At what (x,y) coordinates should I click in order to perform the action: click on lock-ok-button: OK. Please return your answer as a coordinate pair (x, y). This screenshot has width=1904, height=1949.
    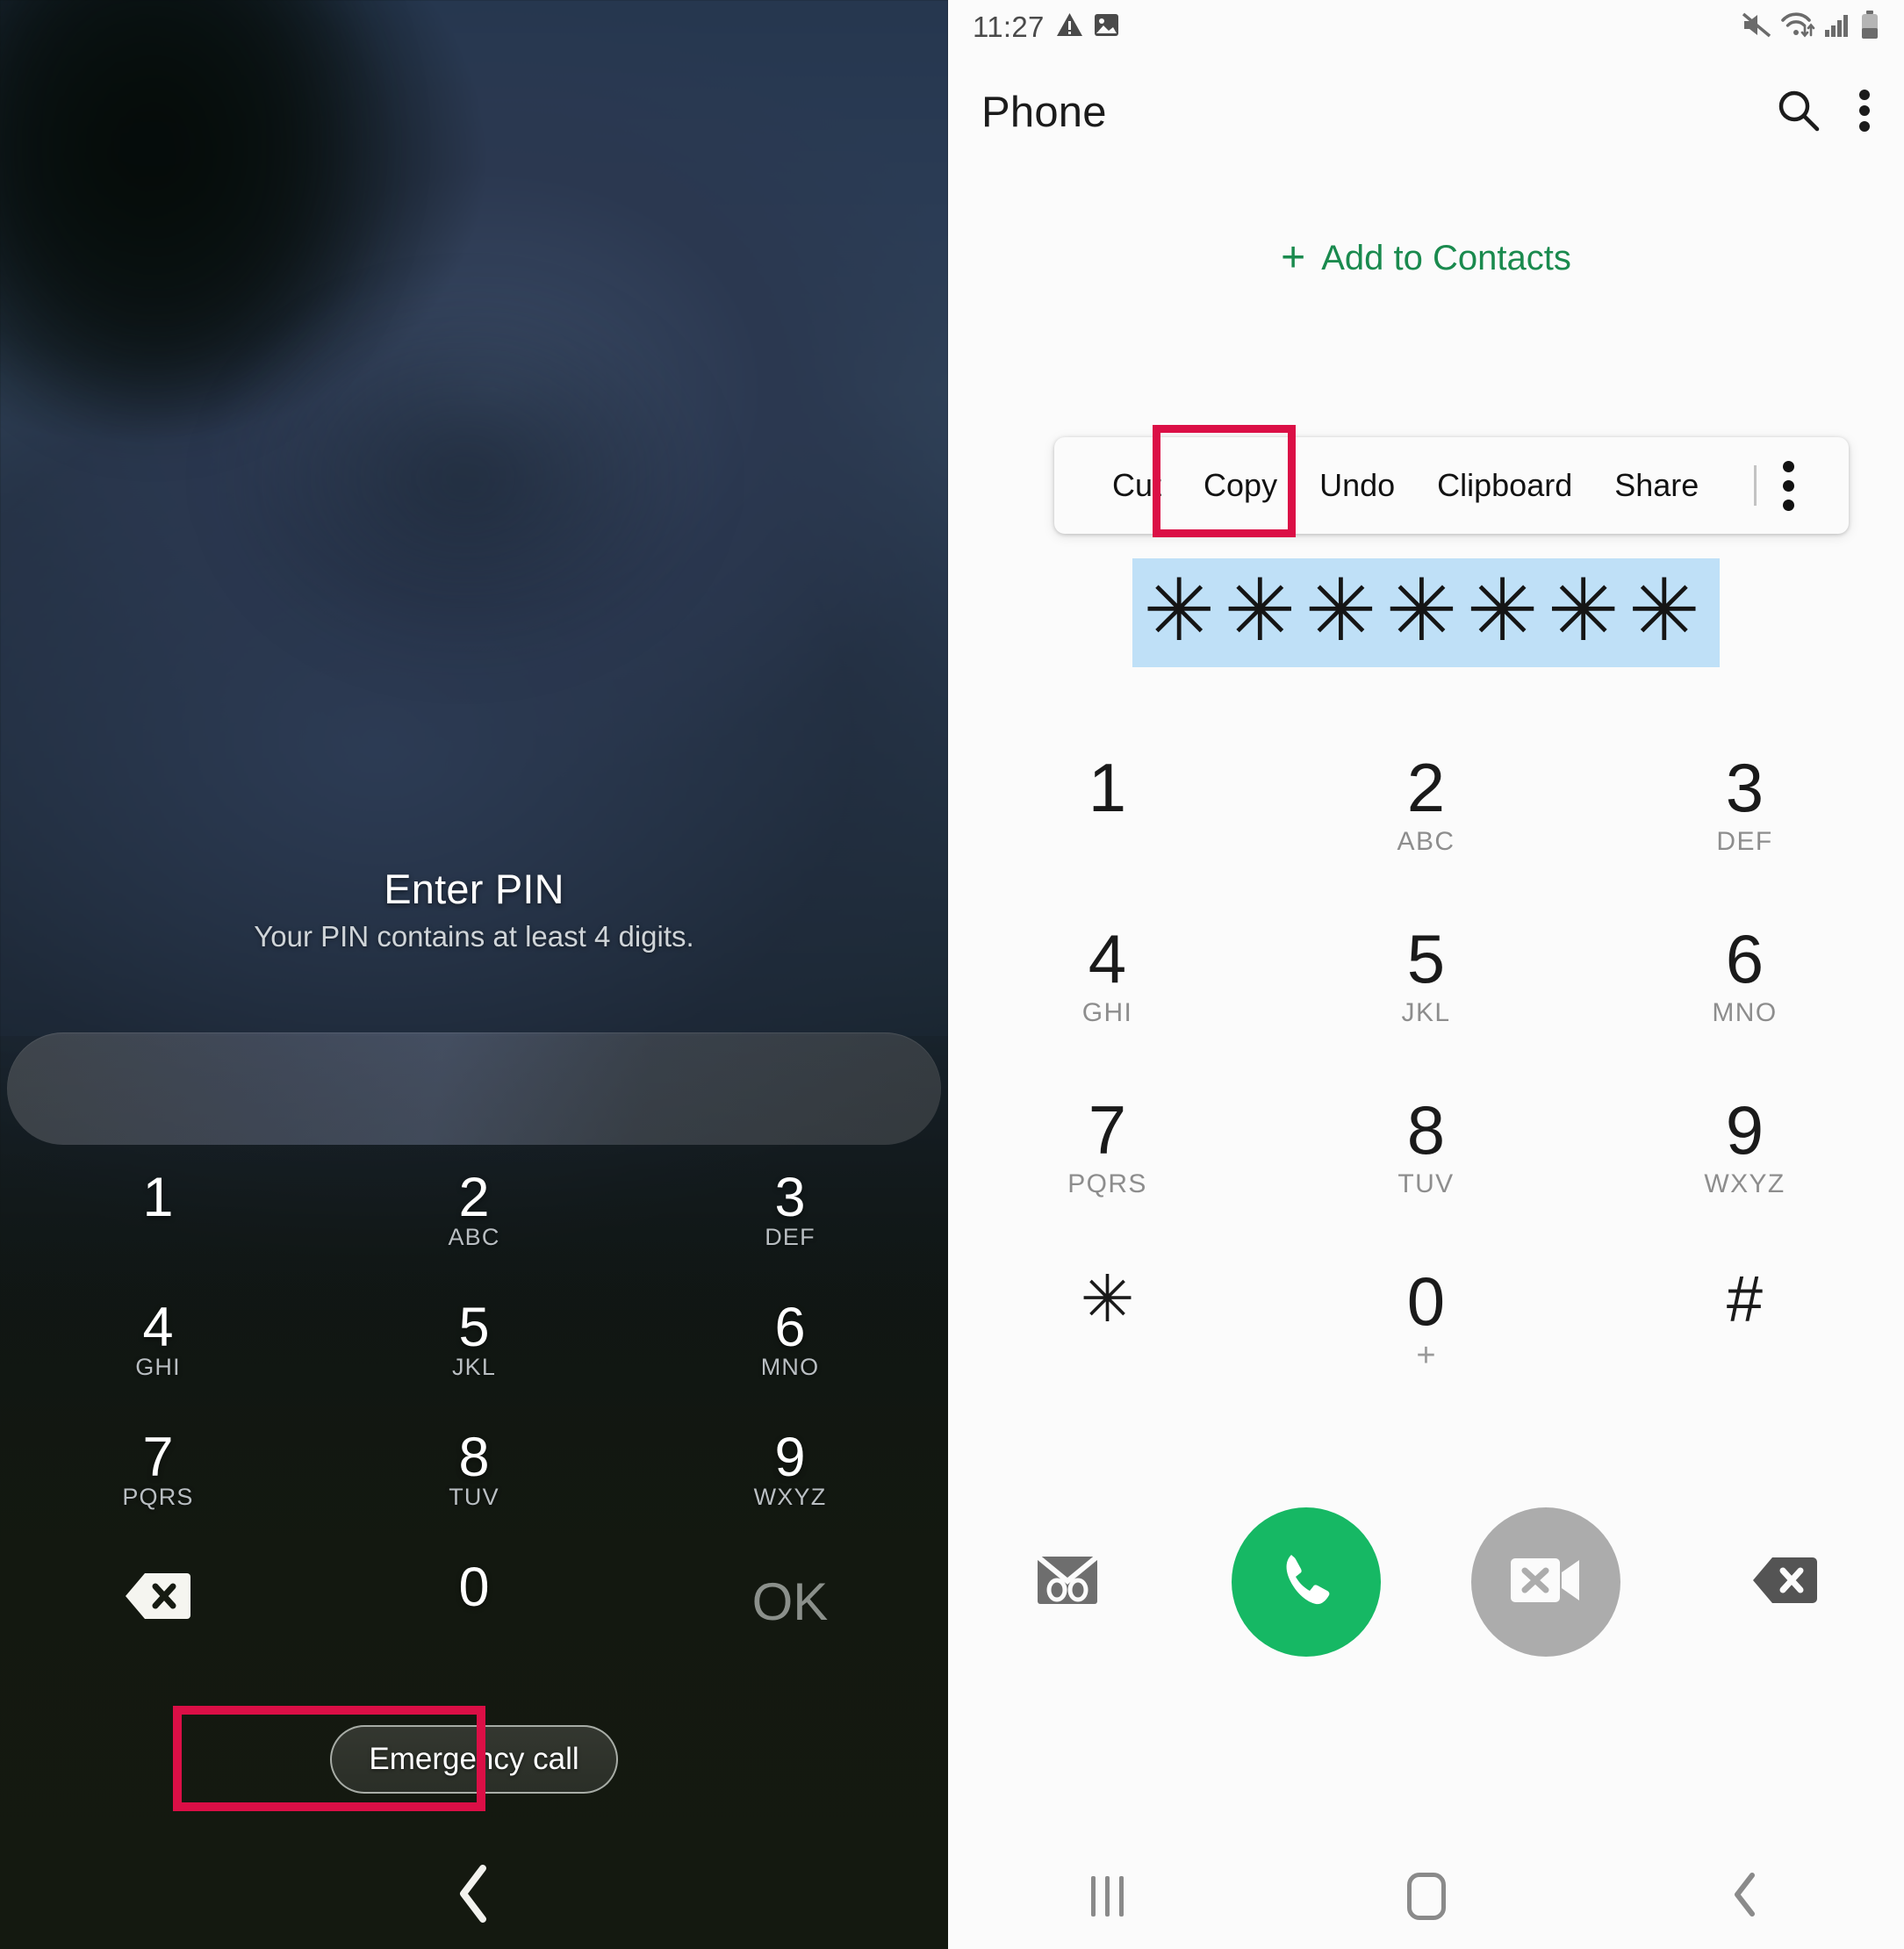
    Looking at the image, I should click on (790, 1614).